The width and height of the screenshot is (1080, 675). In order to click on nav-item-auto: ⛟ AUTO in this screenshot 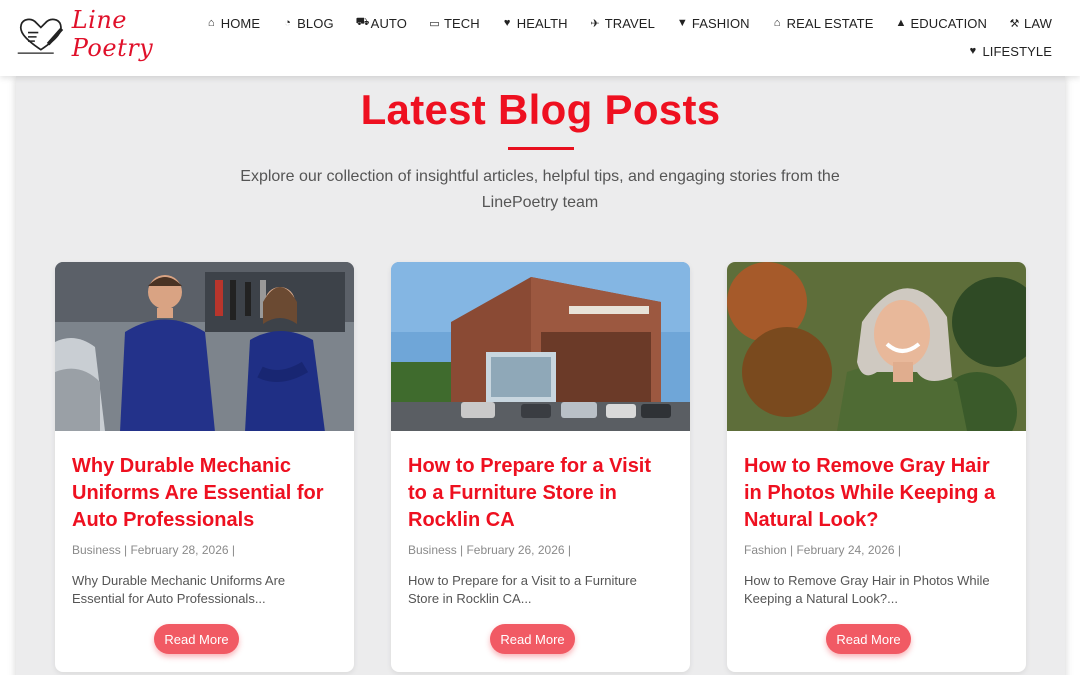, I will do `click(381, 23)`.